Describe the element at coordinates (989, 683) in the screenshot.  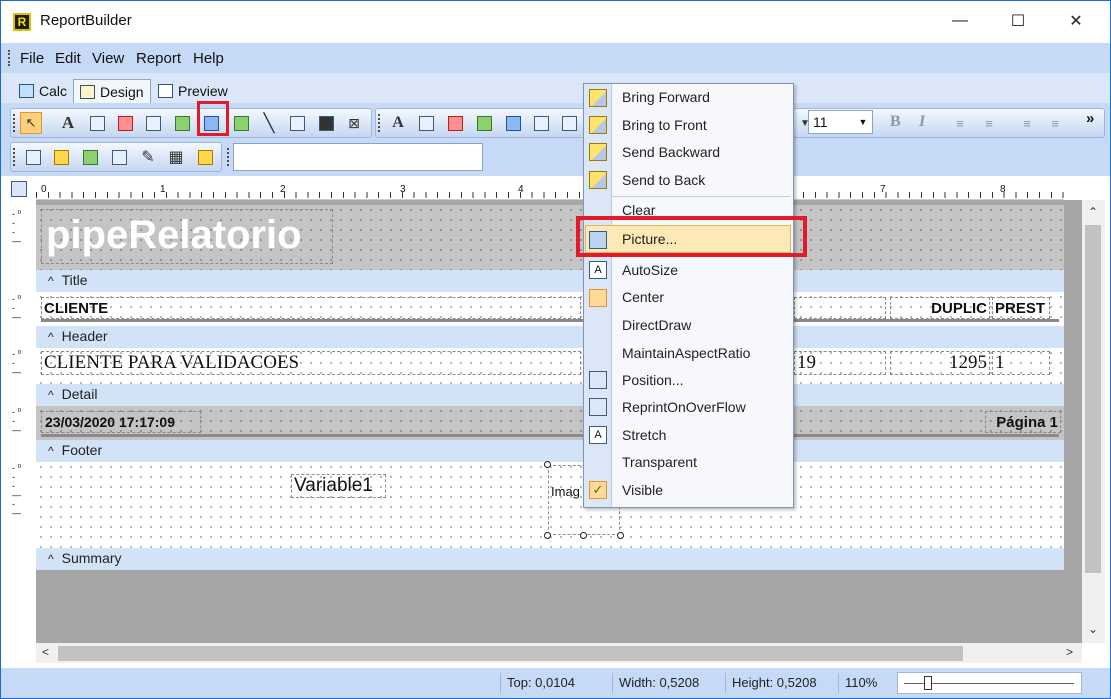
I see `zoom-slider` at that location.